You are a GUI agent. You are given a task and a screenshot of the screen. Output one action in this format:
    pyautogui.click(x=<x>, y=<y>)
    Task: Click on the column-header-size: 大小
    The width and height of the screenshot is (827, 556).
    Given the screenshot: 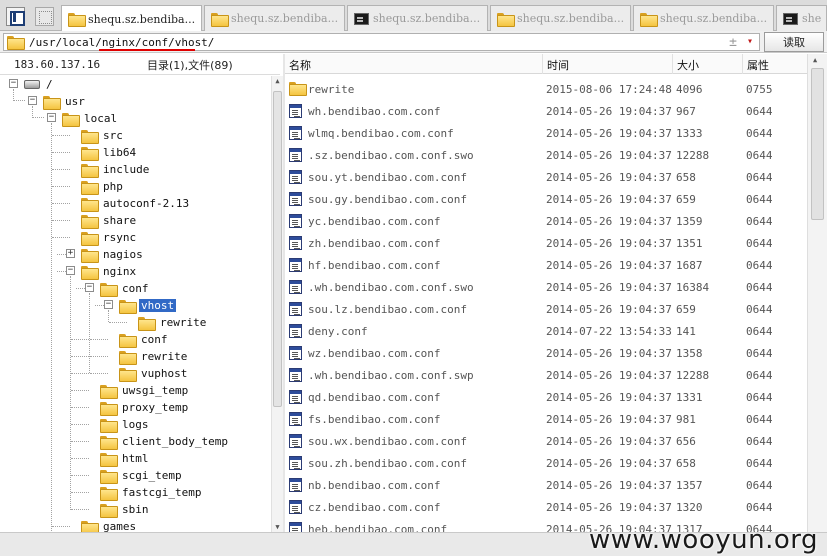 What is the action you would take?
    pyautogui.click(x=688, y=65)
    